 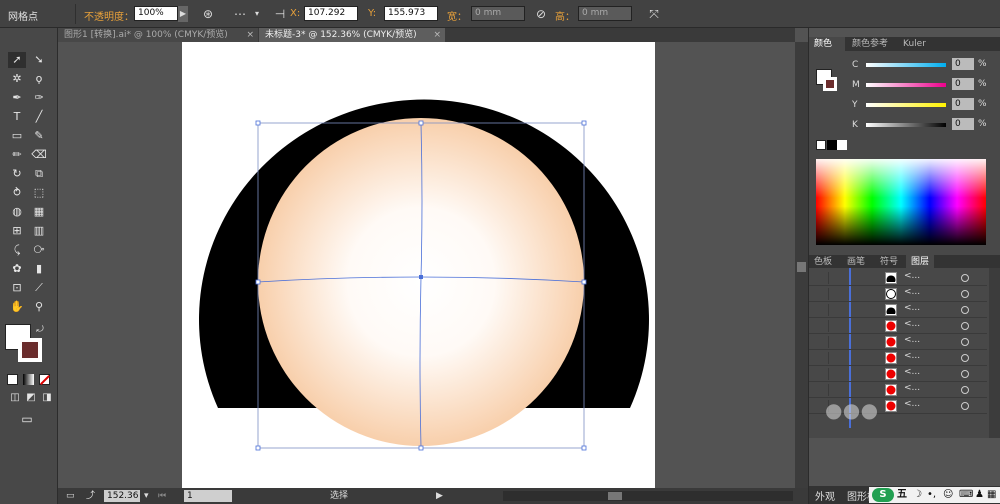 What do you see at coordinates (883, 495) in the screenshot?
I see `sogou-icon: S` at bounding box center [883, 495].